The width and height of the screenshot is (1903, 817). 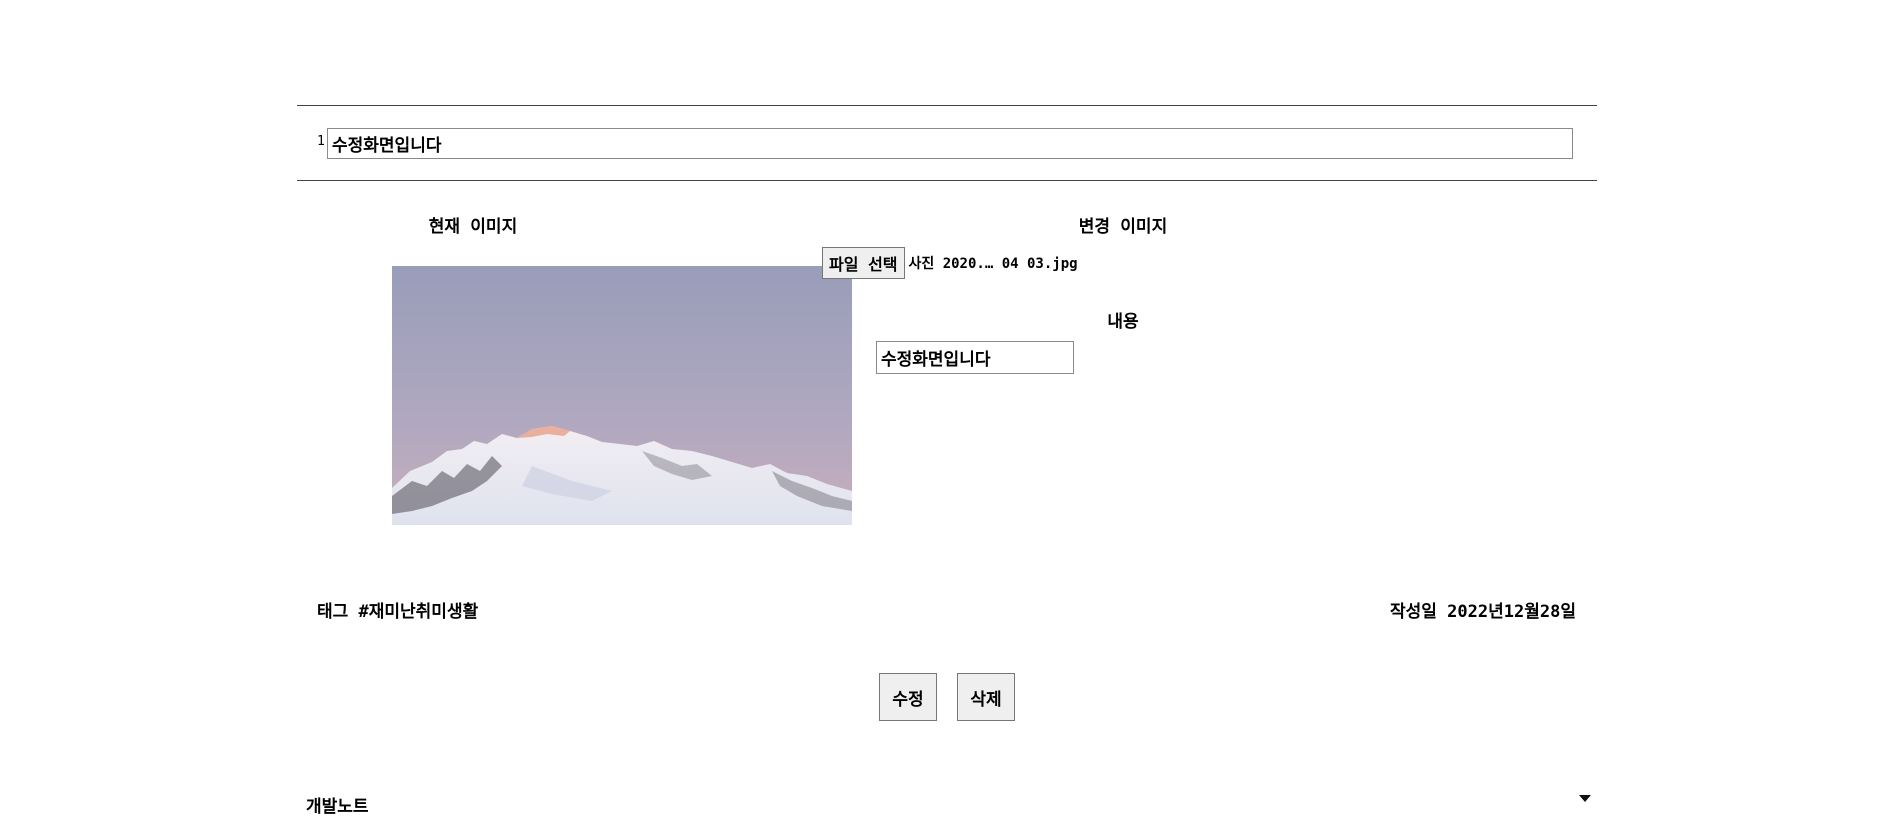 What do you see at coordinates (1585, 798) in the screenshot?
I see `chevron-down-icon` at bounding box center [1585, 798].